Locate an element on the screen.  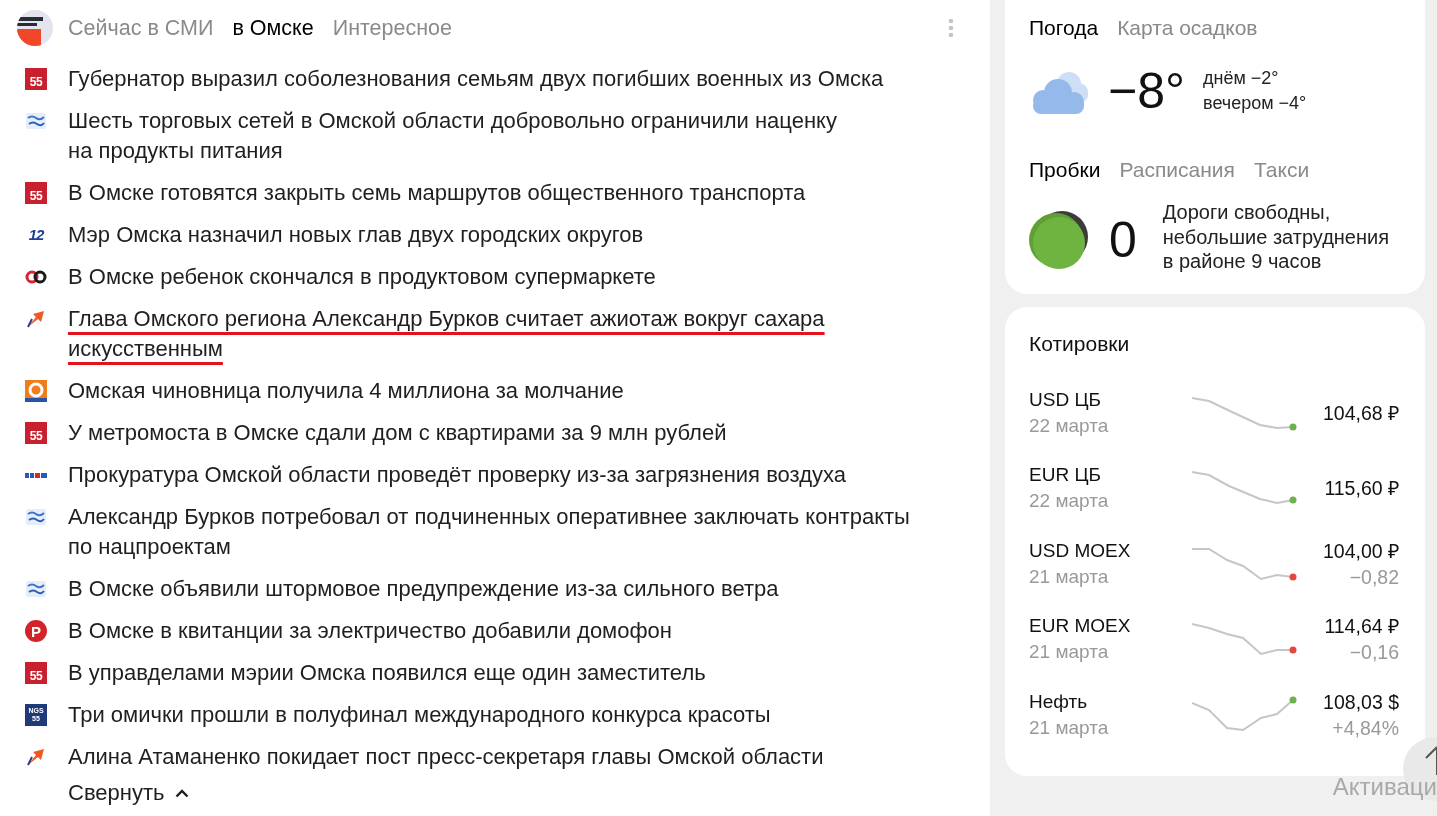
tab: в Омске is located at coordinates (273, 28).